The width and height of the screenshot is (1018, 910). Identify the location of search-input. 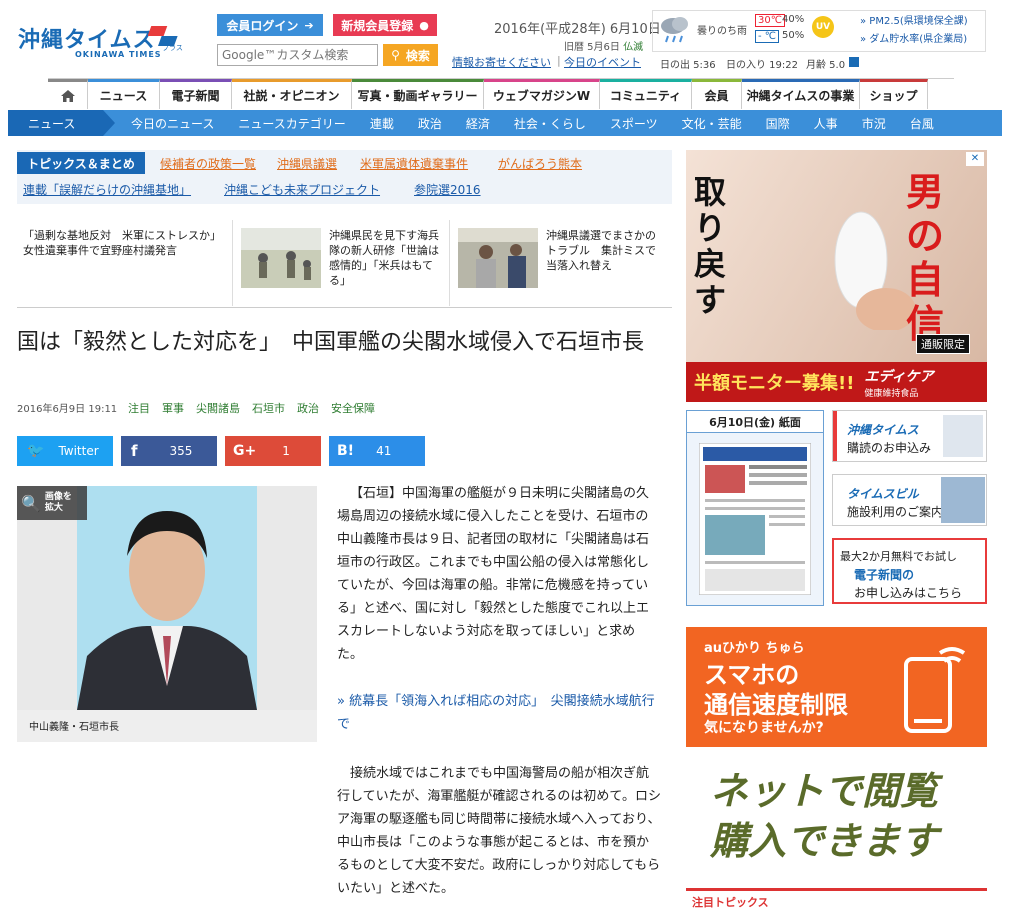
(297, 55).